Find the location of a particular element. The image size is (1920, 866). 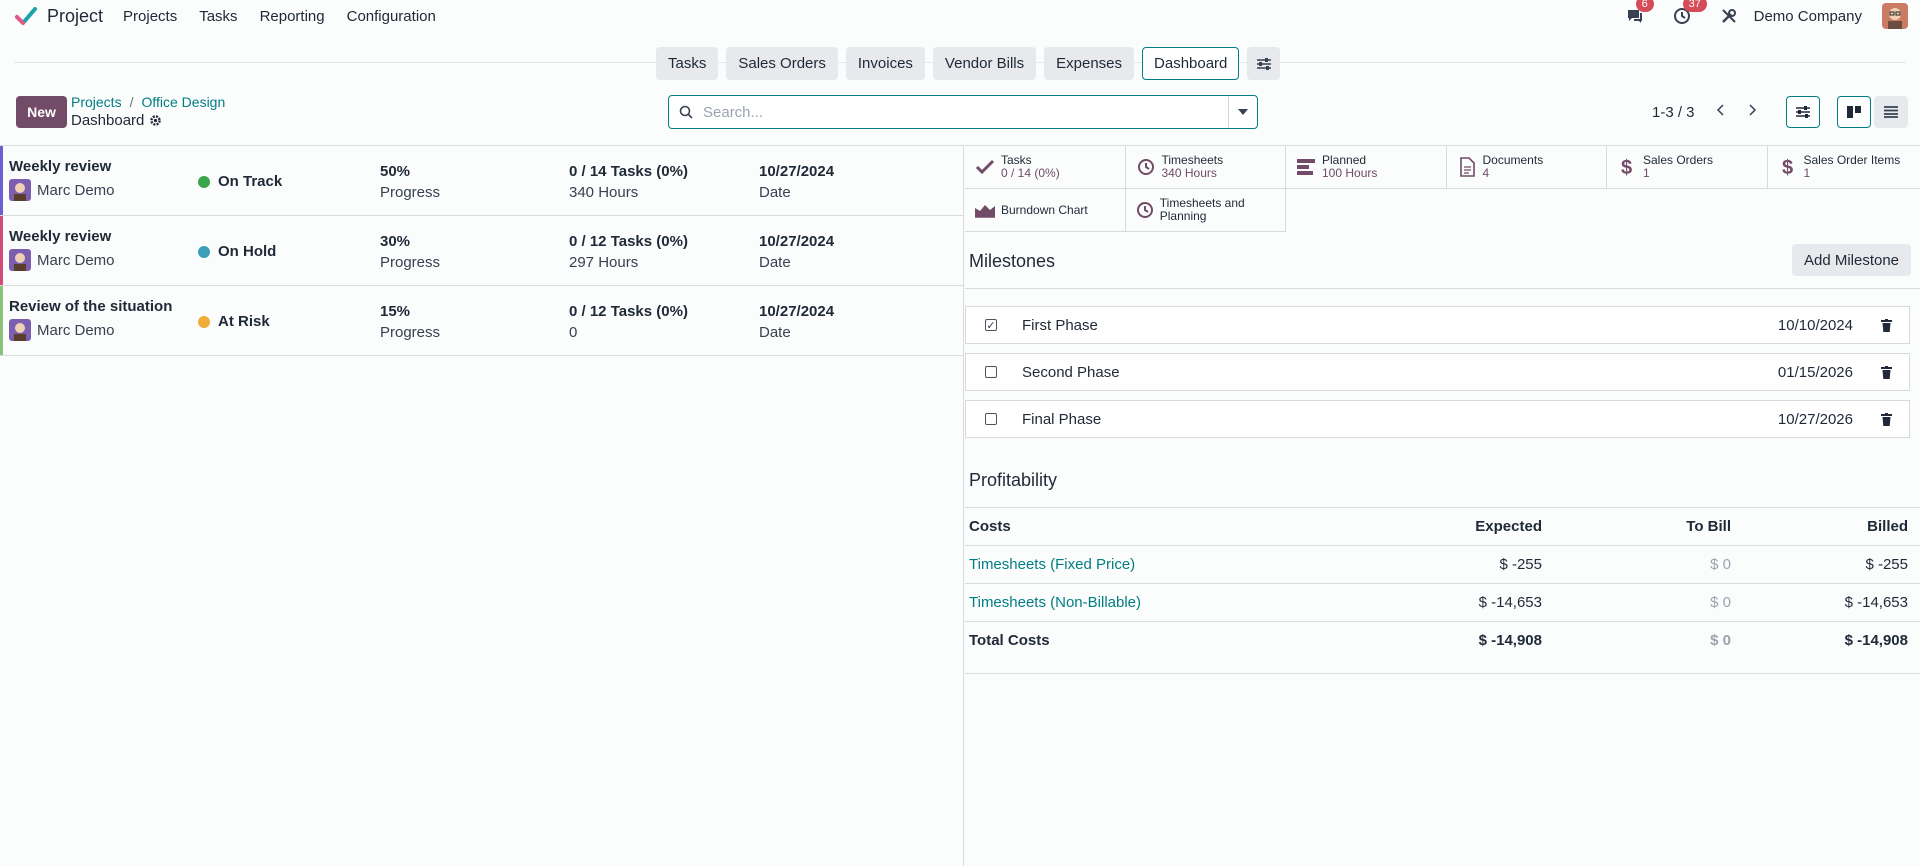

progress-label: Progress is located at coordinates (410, 262).